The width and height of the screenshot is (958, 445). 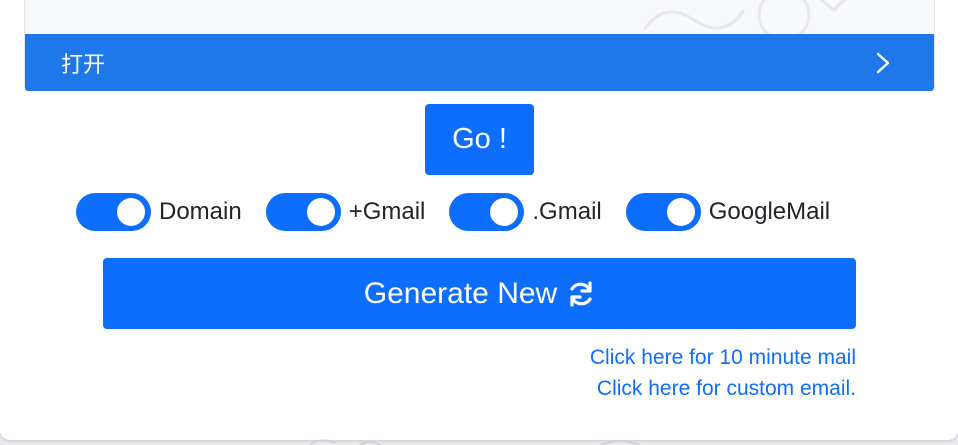 I want to click on domain-label: Domain, so click(x=200, y=211).